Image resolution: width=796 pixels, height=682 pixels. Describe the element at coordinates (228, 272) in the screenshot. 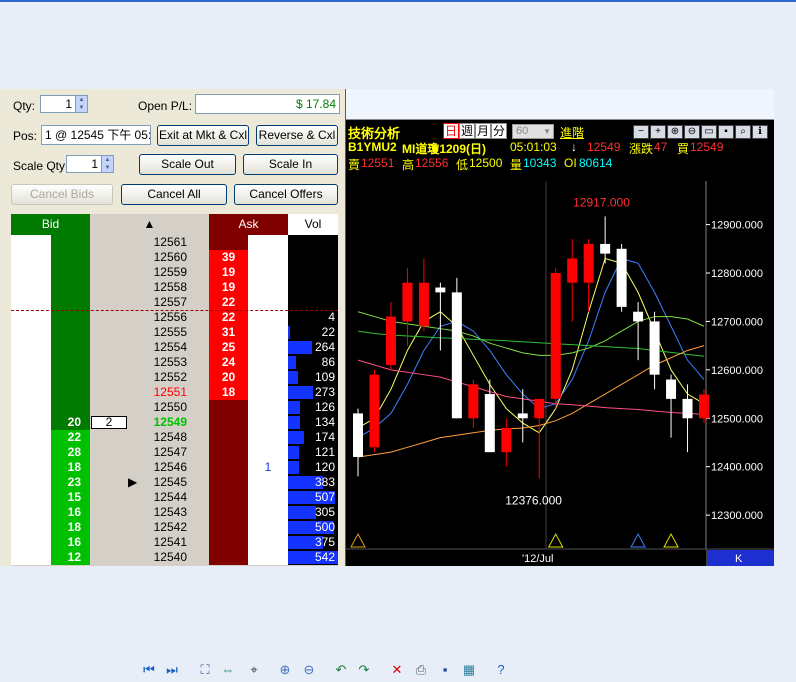

I see `ask-size-cell: 19` at that location.